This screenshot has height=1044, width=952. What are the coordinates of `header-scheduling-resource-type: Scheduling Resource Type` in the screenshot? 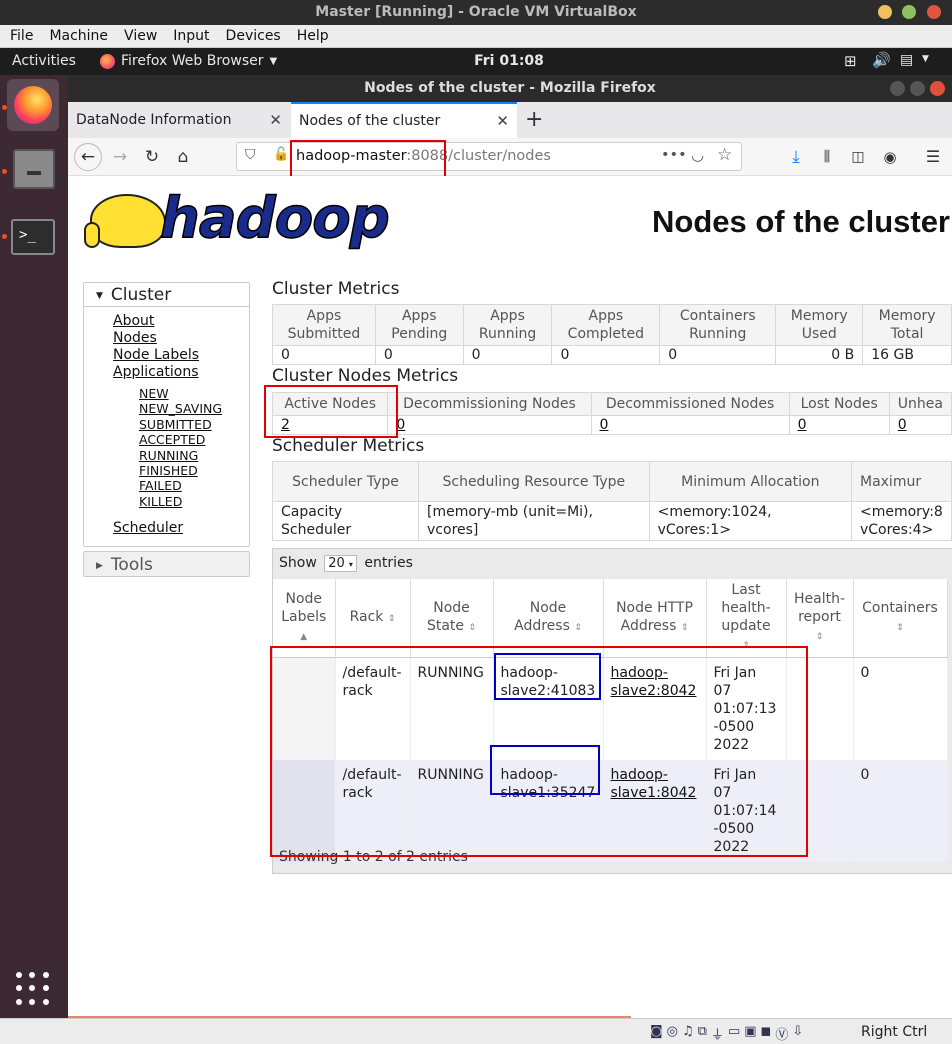 It's located at (534, 481).